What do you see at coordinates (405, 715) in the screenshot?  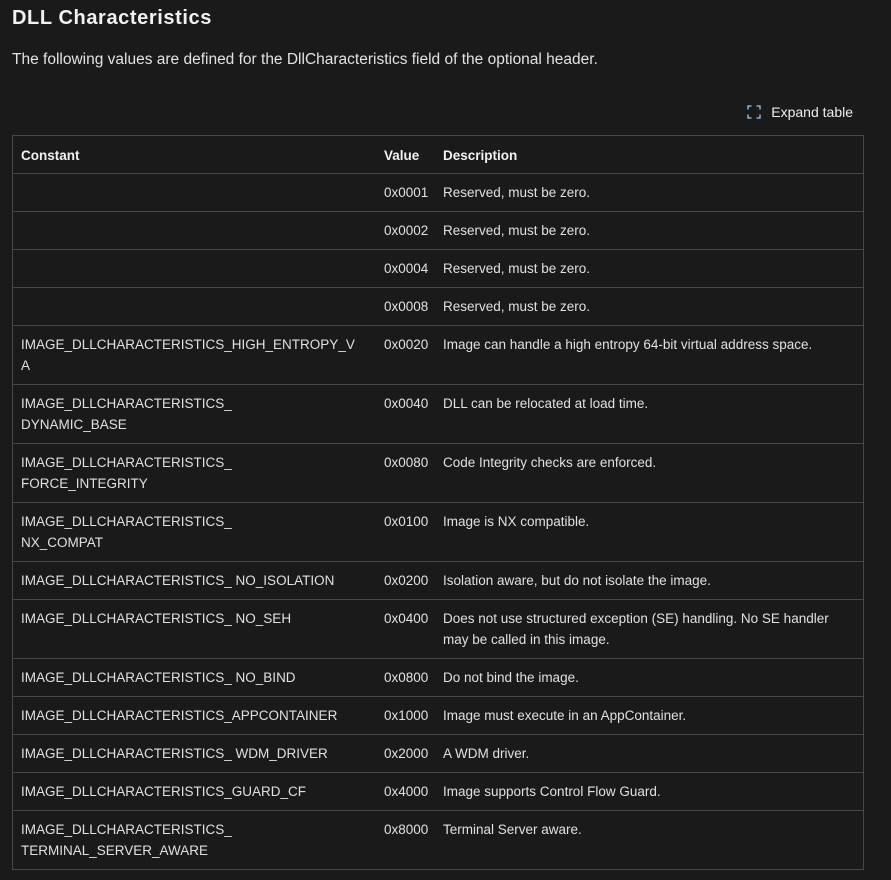 I see `value-cell: 0x1000` at bounding box center [405, 715].